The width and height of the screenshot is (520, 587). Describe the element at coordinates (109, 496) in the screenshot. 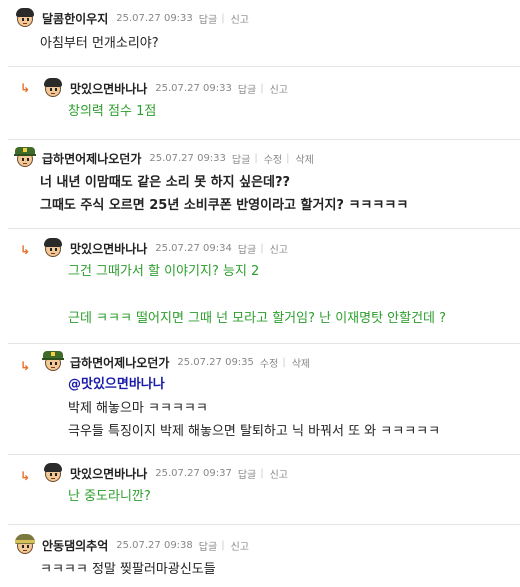

I see `comment-text: 난 중도라니깐?` at that location.